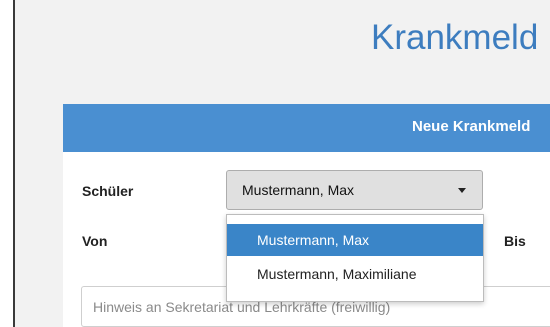 The width and height of the screenshot is (550, 327). I want to click on schueler-select: Mustermann, Max, so click(354, 190).